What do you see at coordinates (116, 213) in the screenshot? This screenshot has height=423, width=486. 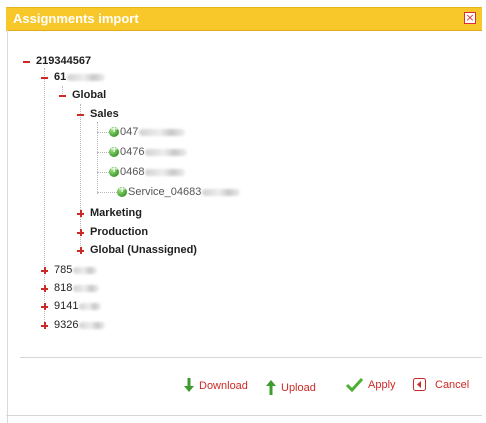 I see `tree-node-label: Marketing` at bounding box center [116, 213].